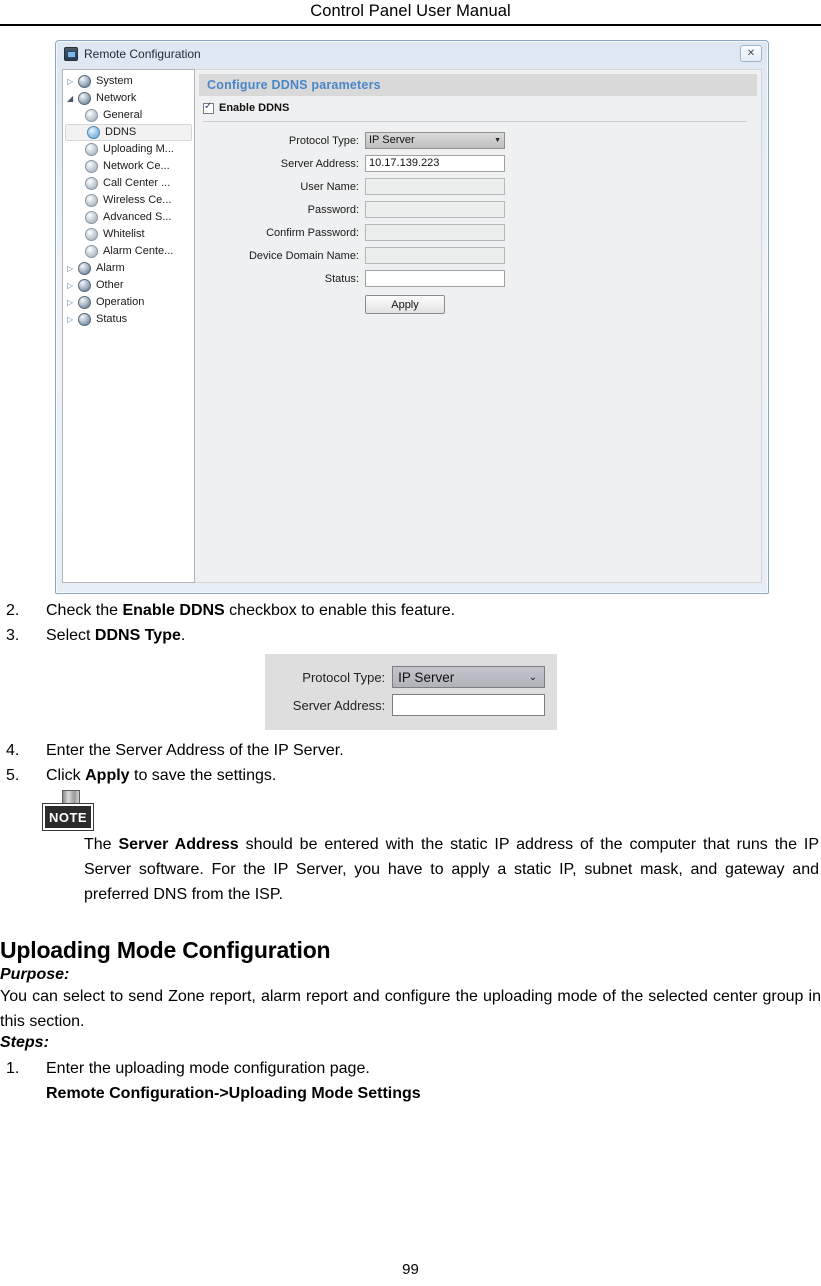 The width and height of the screenshot is (821, 1286). Describe the element at coordinates (435, 186) in the screenshot. I see `user-name-input` at that location.